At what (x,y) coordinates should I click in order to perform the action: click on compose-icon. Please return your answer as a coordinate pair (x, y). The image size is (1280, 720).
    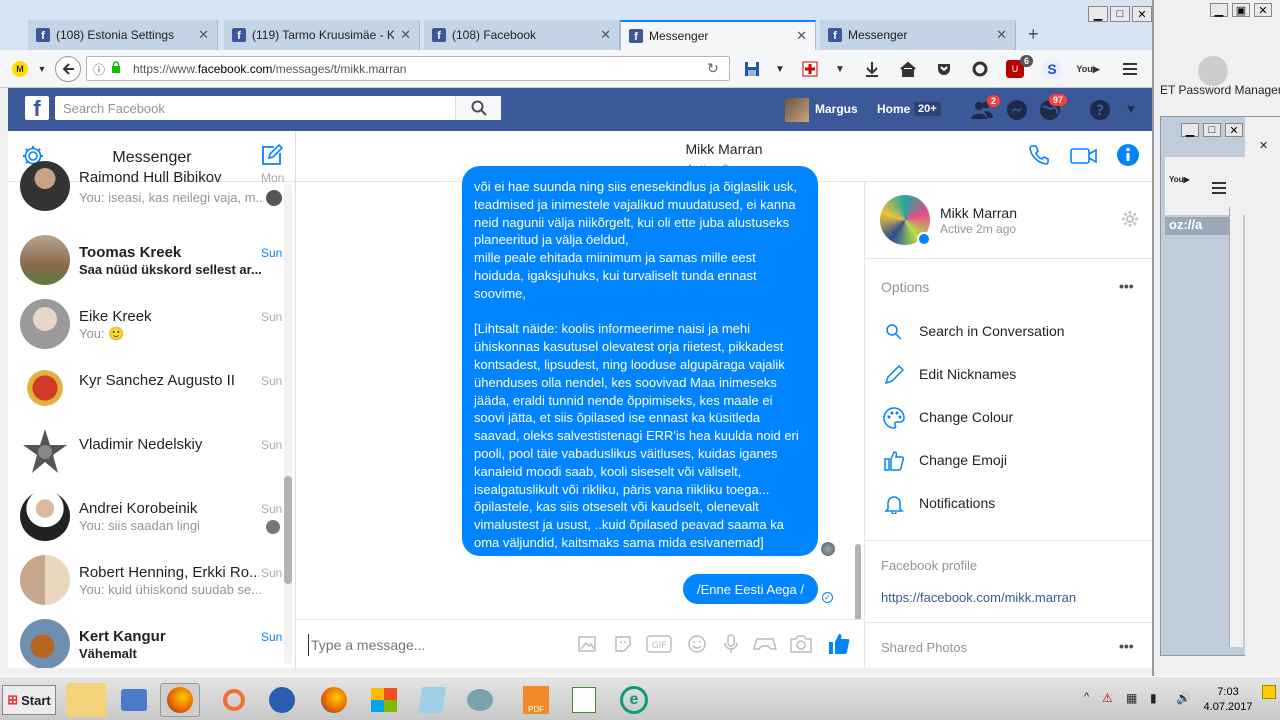
    Looking at the image, I should click on (272, 156).